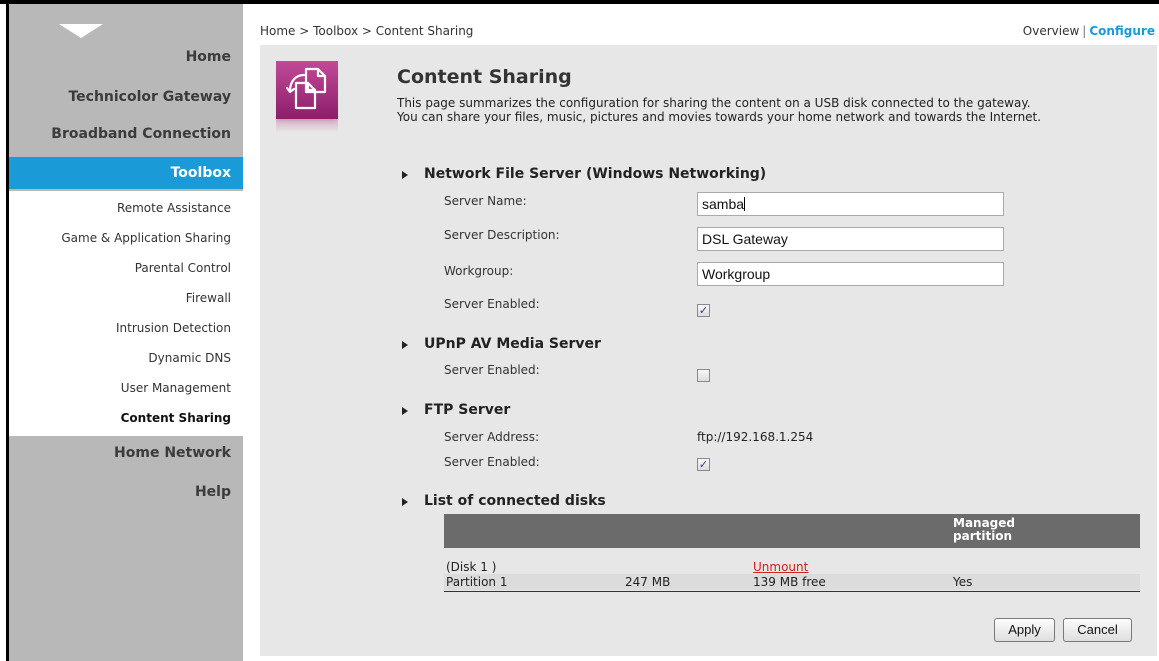 Image resolution: width=1159 pixels, height=661 pixels. I want to click on cancel-button: Cancel, so click(1097, 630).